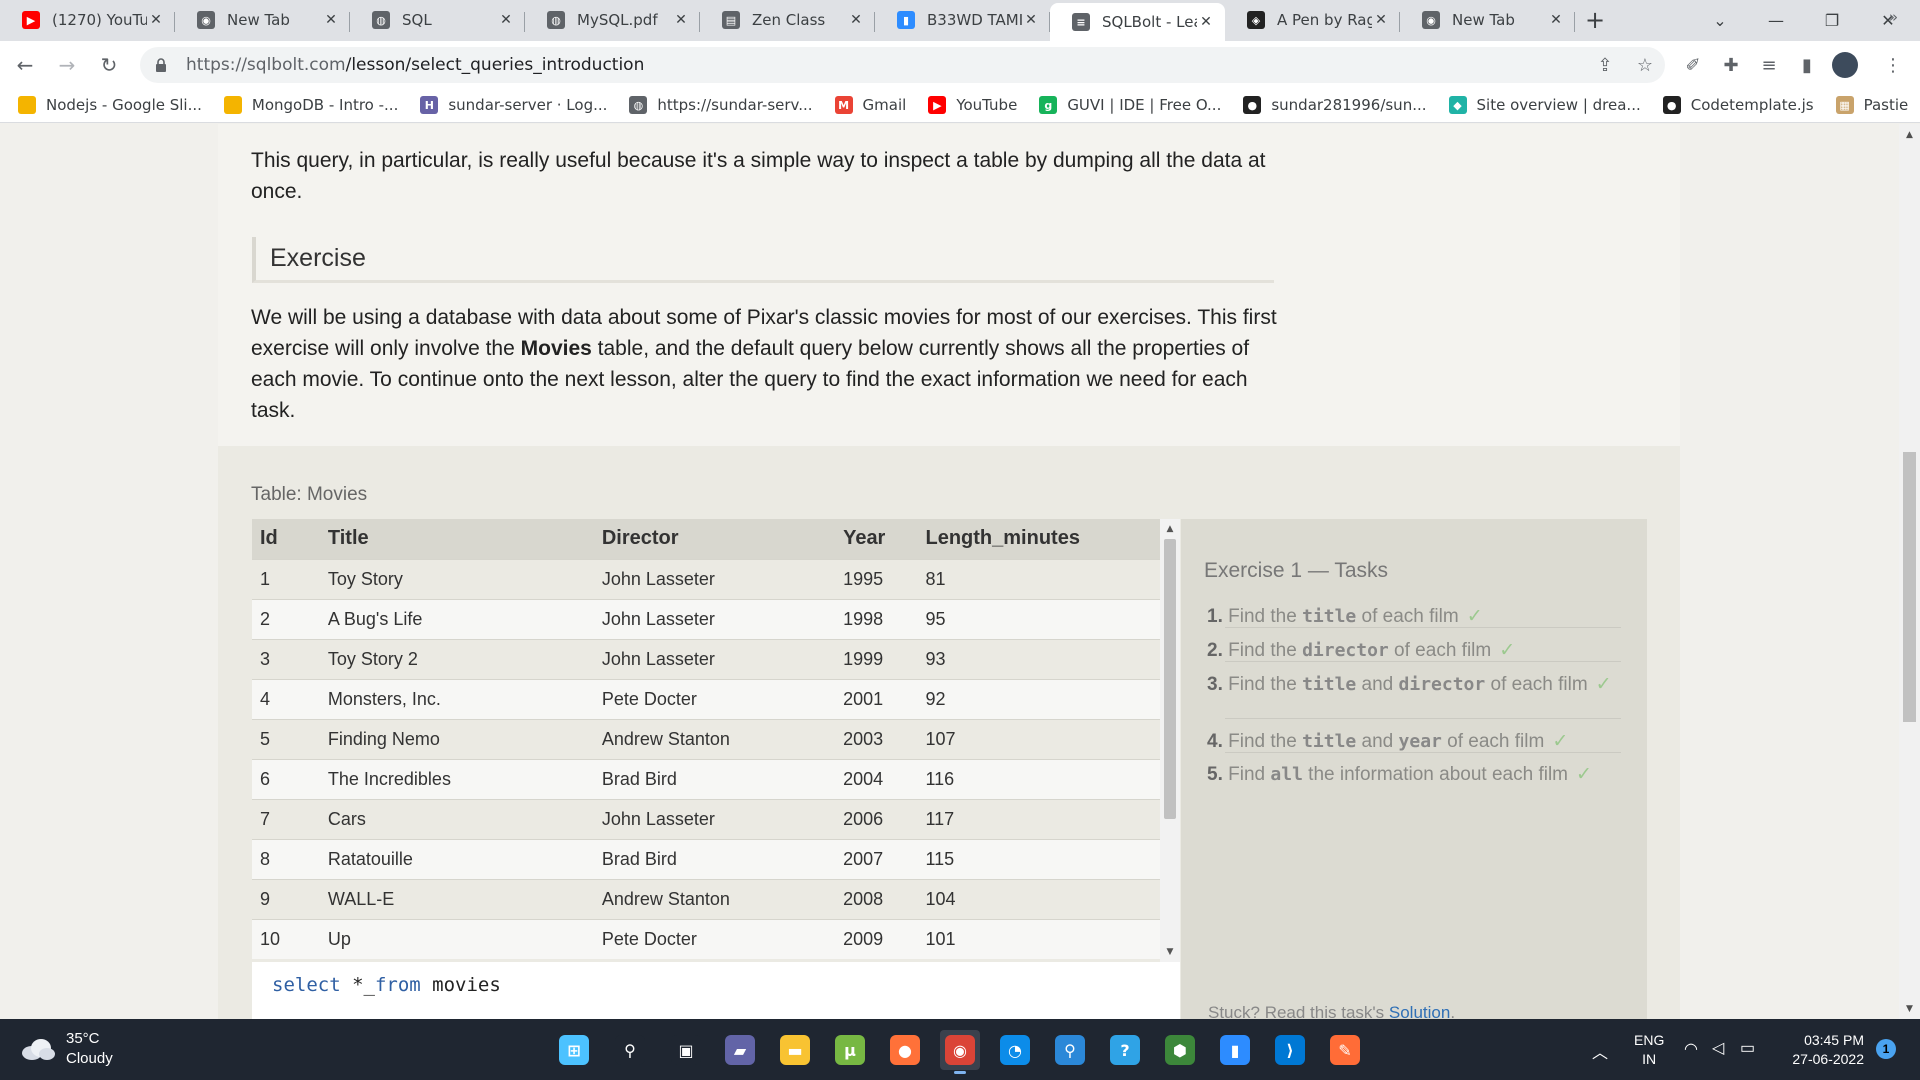 The image size is (1920, 1080). What do you see at coordinates (1015, 1050) in the screenshot?
I see `taskbar-app-edge: ◔` at bounding box center [1015, 1050].